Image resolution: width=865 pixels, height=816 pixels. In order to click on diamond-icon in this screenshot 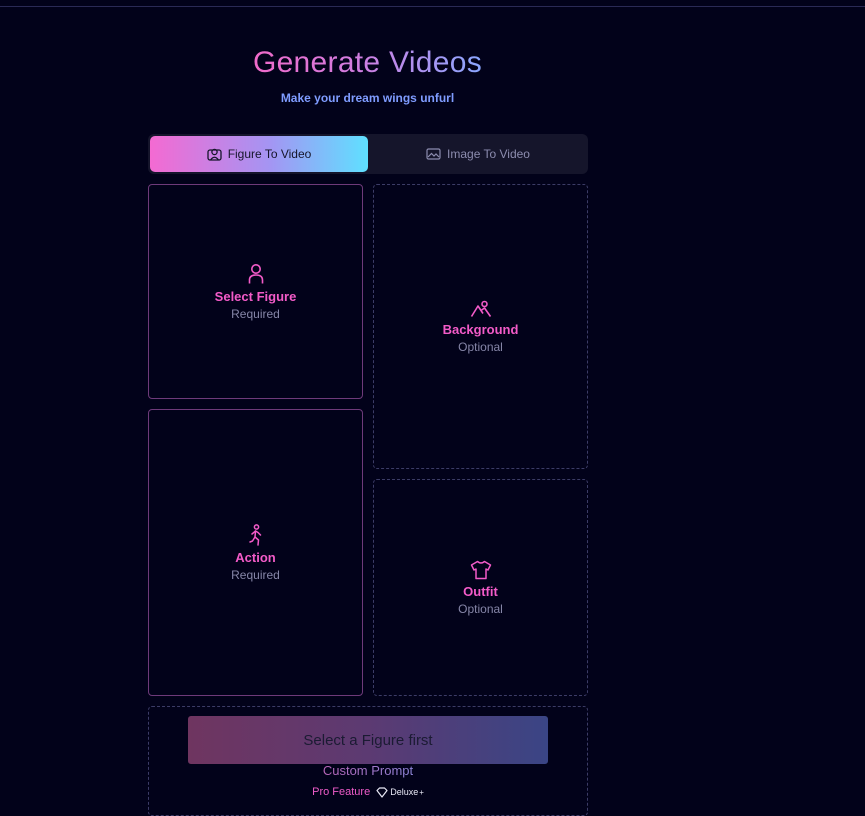, I will do `click(382, 792)`.